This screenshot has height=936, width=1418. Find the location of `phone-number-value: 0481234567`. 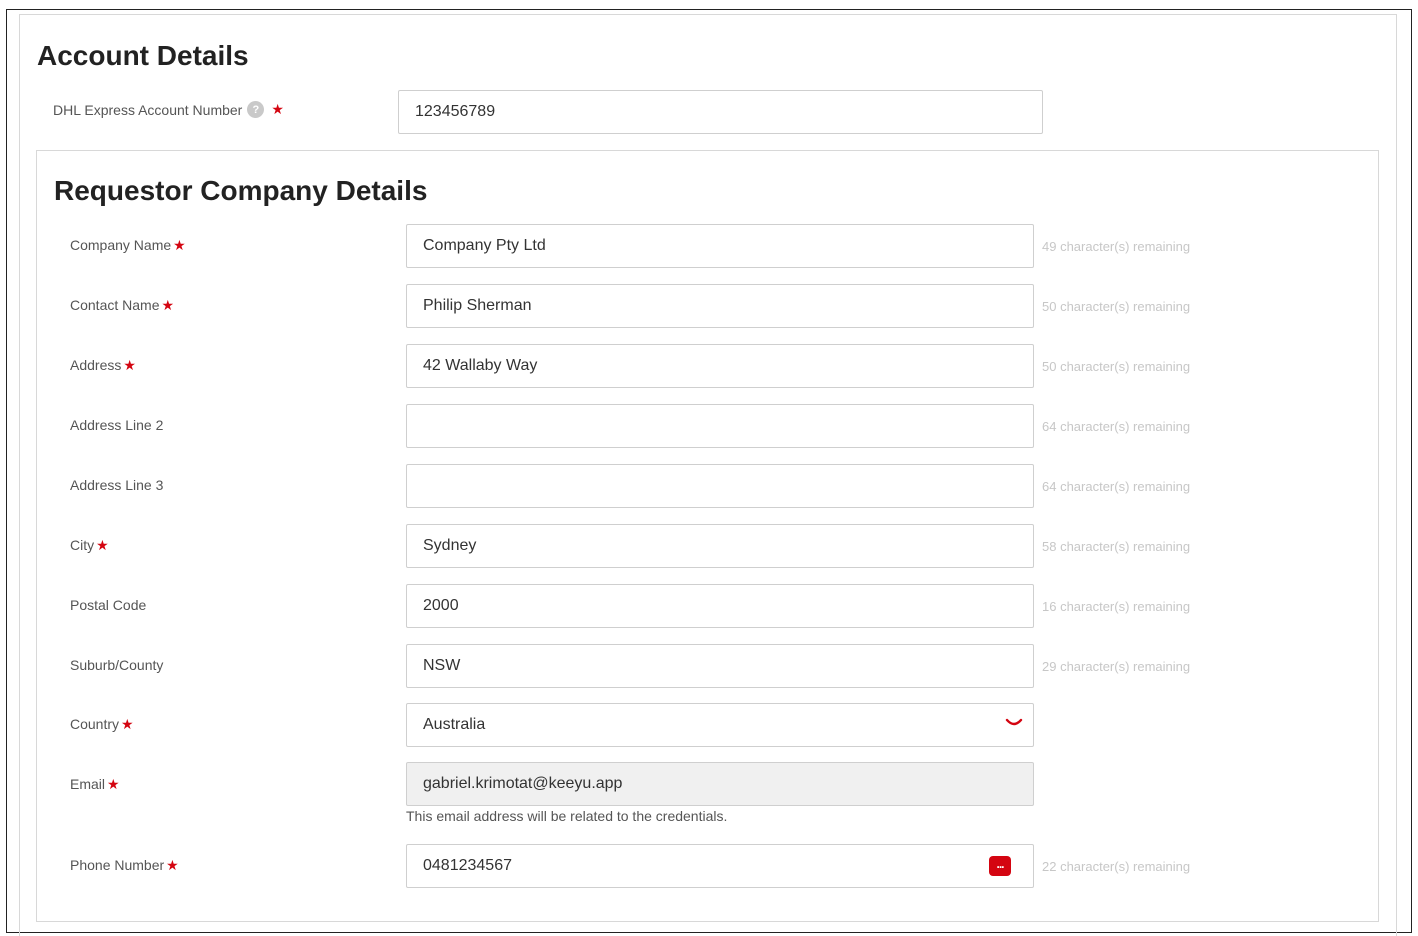

phone-number-value: 0481234567 is located at coordinates (467, 865).